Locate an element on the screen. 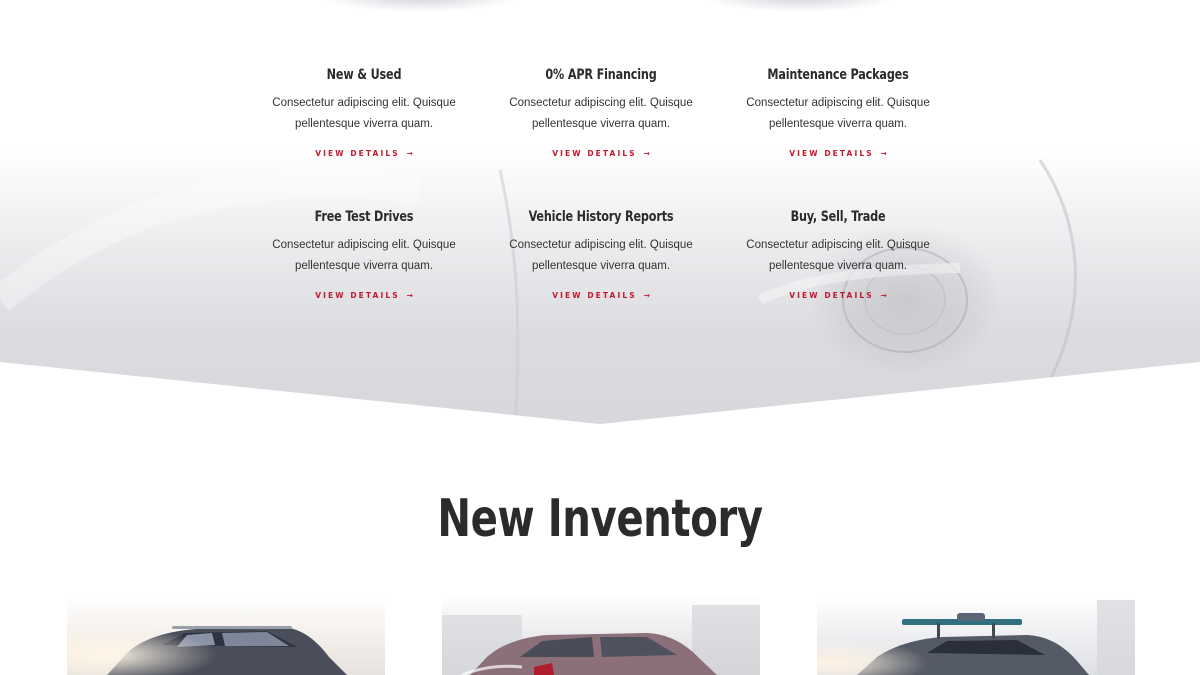 Image resolution: width=1200 pixels, height=675 pixels. inventory-card-silver-hatchback is located at coordinates (976, 635).